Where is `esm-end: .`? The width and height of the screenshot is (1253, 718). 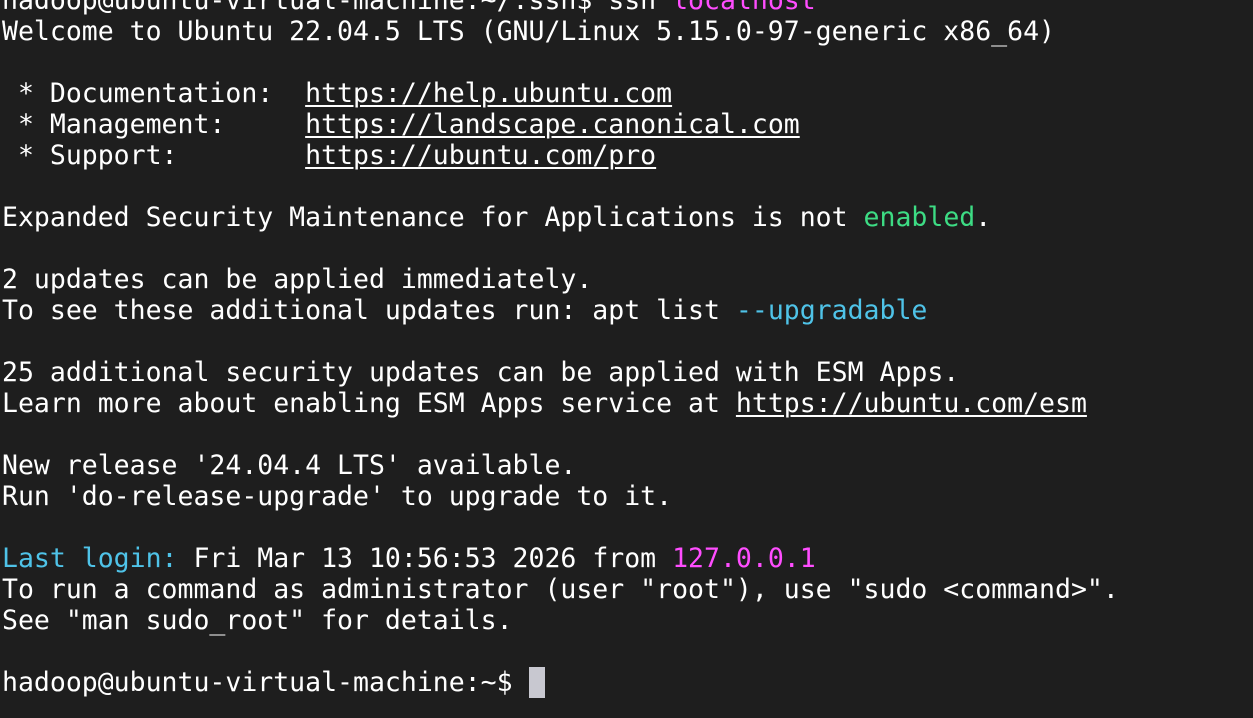
esm-end: . is located at coordinates (983, 217).